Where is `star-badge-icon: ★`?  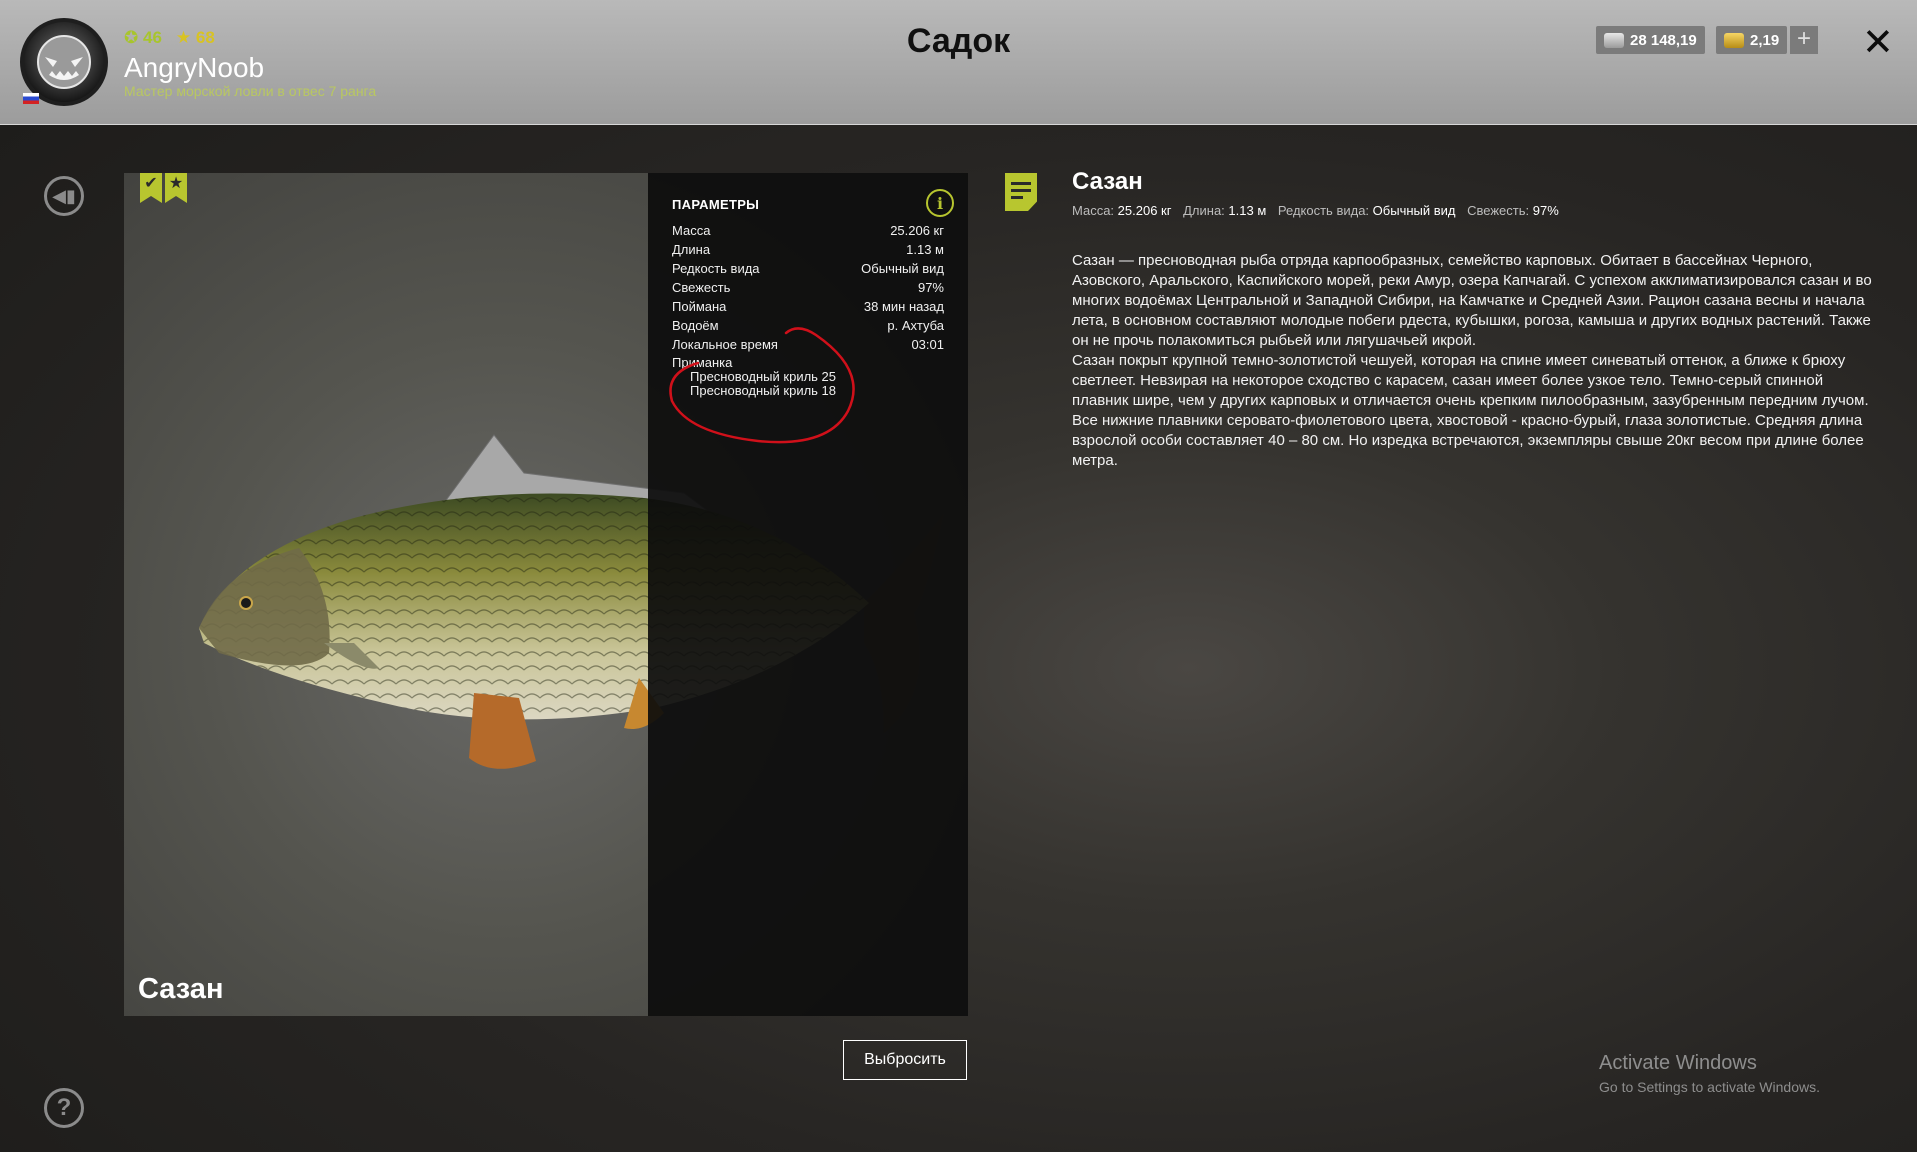
star-badge-icon: ★ is located at coordinates (176, 188).